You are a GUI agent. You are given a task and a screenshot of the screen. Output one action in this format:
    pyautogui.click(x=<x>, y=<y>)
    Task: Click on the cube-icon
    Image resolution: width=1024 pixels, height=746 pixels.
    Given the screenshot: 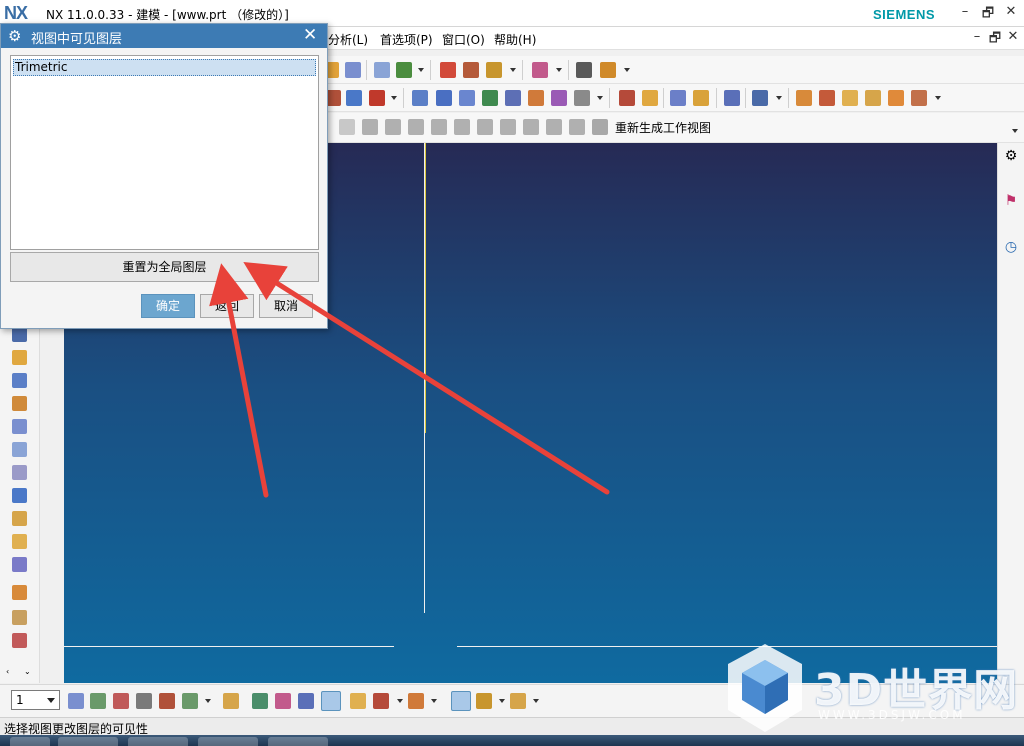 What is the action you would take?
    pyautogui.click(x=353, y=70)
    